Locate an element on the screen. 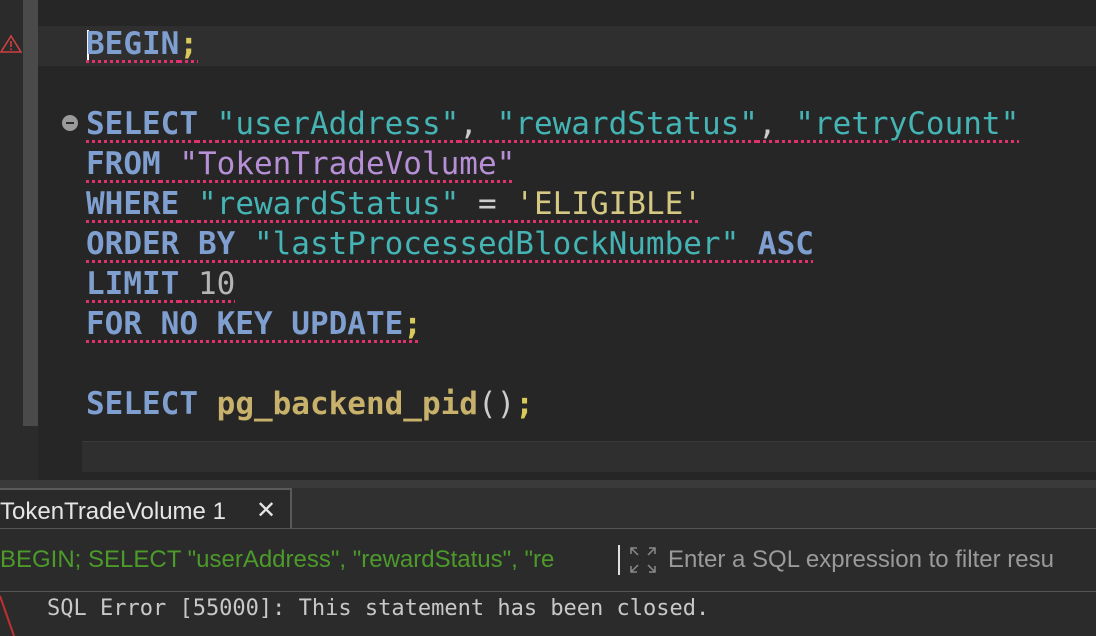  tab-label: TokenTradeVolume 1 is located at coordinates (113, 511).